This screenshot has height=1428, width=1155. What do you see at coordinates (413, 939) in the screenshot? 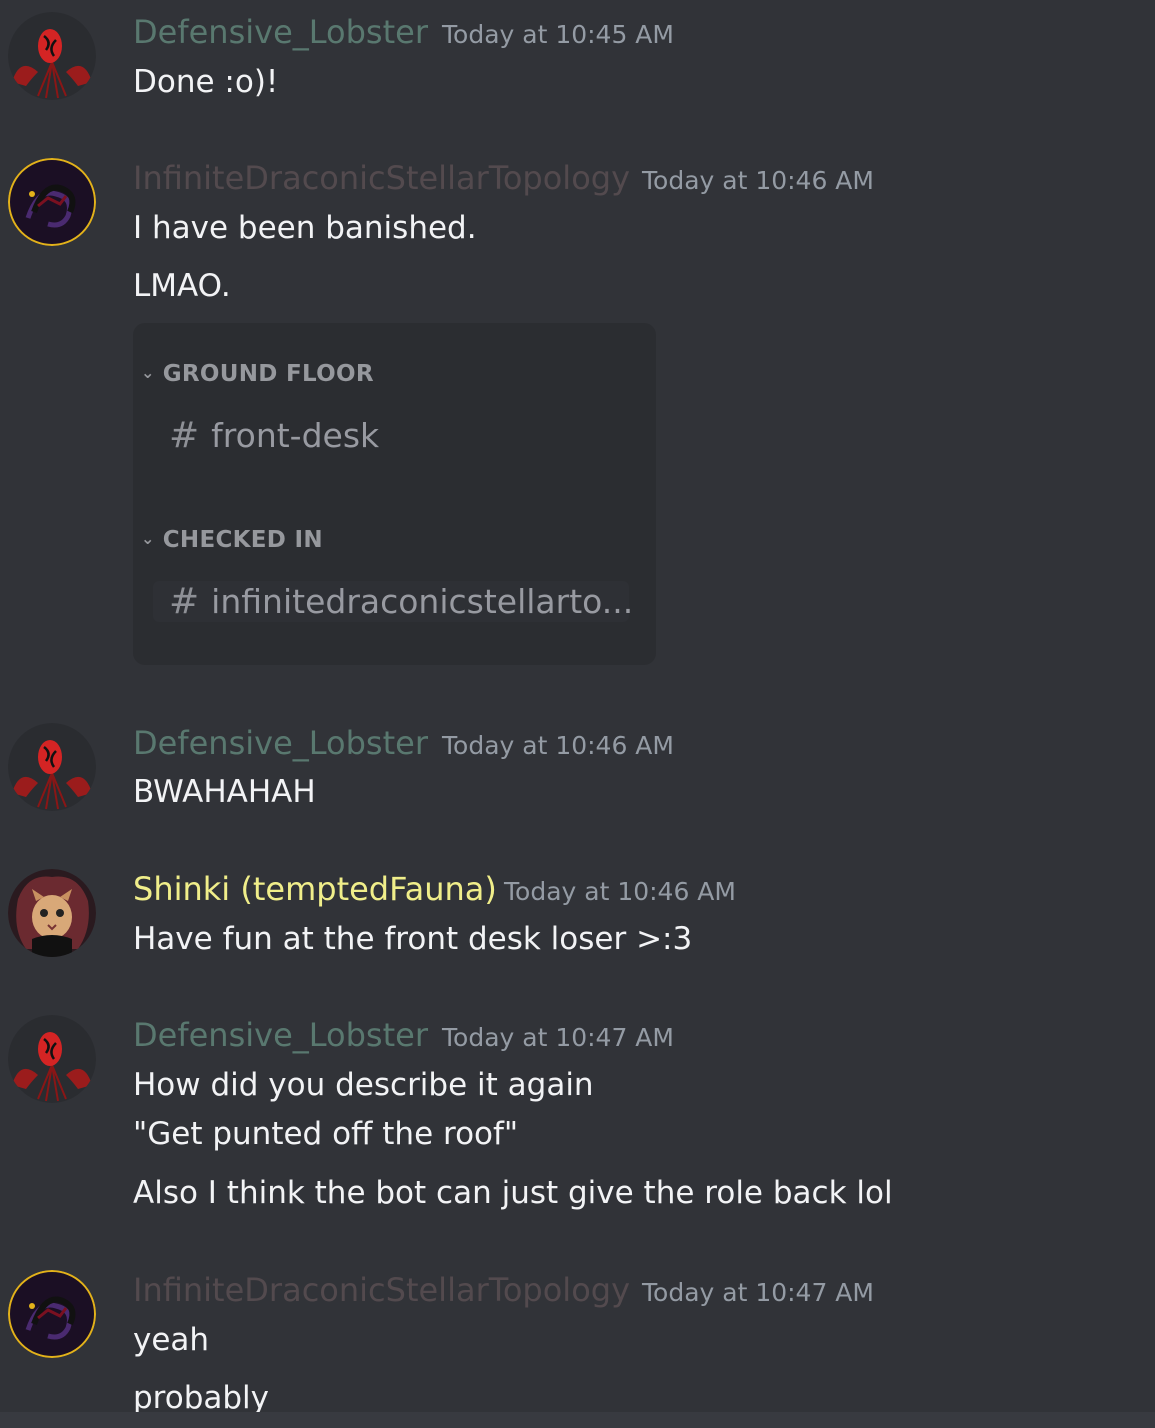
I see `message-text: Have fun at the front desk loser >:3` at bounding box center [413, 939].